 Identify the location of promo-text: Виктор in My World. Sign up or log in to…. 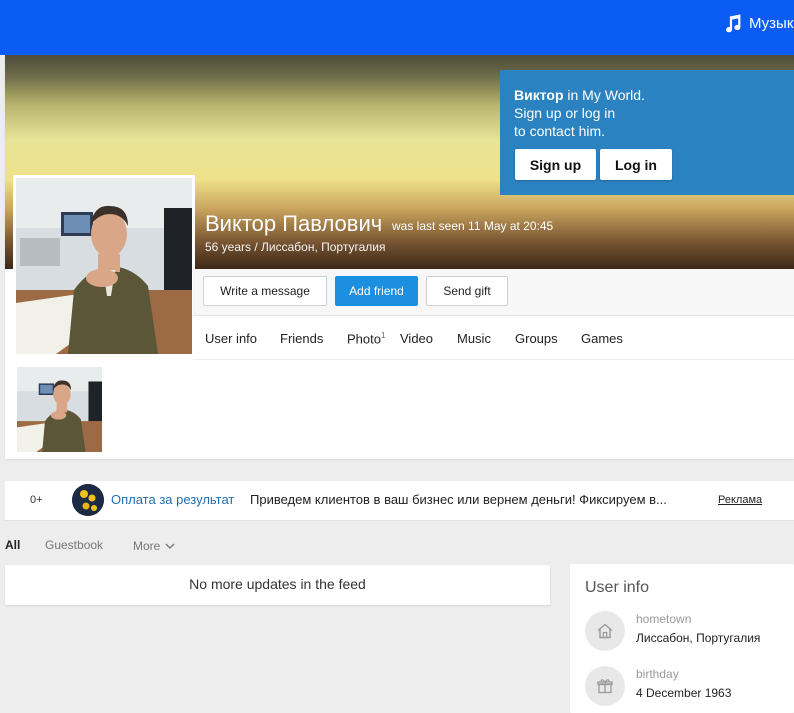
(579, 113).